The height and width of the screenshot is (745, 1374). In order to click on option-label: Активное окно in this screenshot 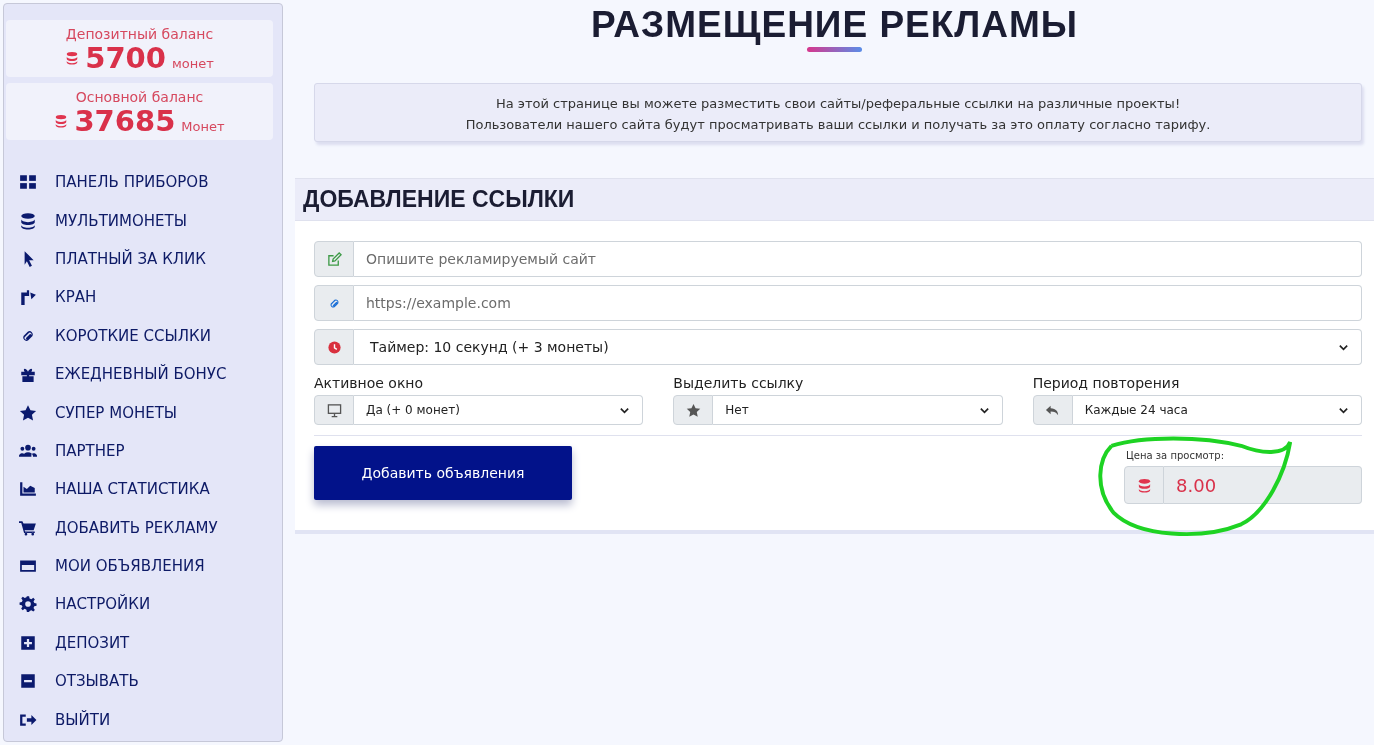, I will do `click(369, 383)`.